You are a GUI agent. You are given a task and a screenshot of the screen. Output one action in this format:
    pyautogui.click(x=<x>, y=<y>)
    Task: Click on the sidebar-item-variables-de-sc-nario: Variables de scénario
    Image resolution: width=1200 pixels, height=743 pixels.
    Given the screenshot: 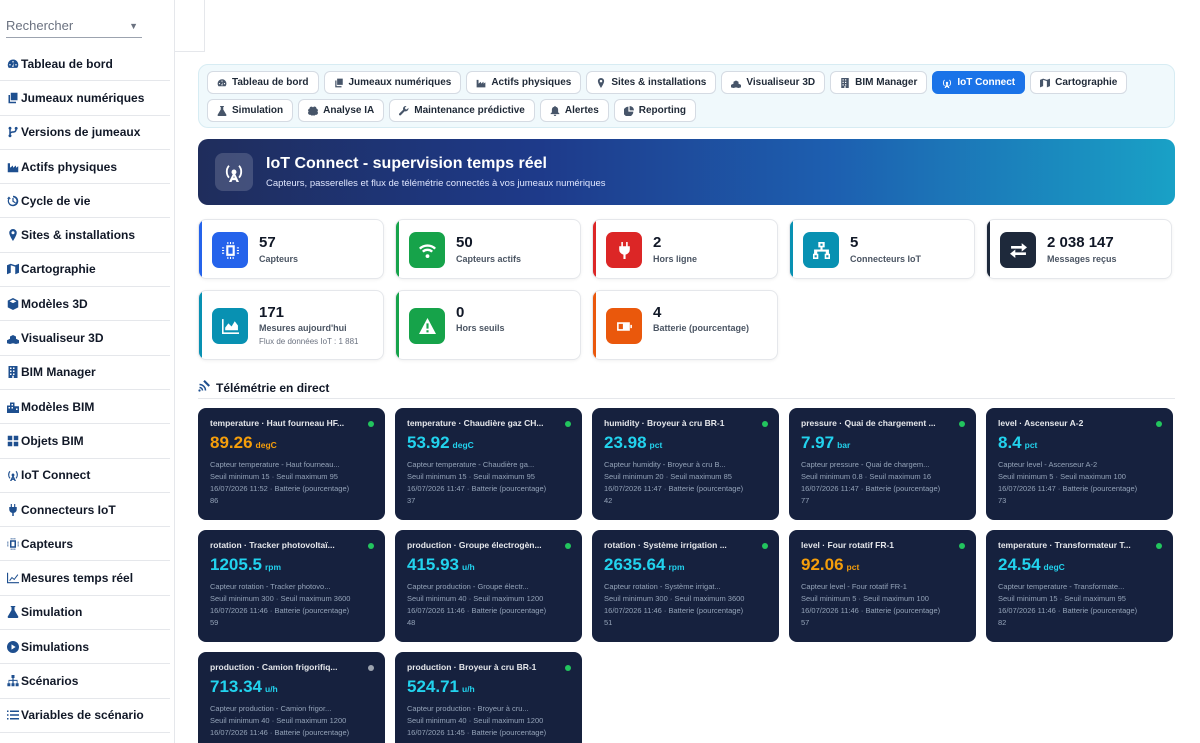 What is the action you would take?
    pyautogui.click(x=85, y=716)
    